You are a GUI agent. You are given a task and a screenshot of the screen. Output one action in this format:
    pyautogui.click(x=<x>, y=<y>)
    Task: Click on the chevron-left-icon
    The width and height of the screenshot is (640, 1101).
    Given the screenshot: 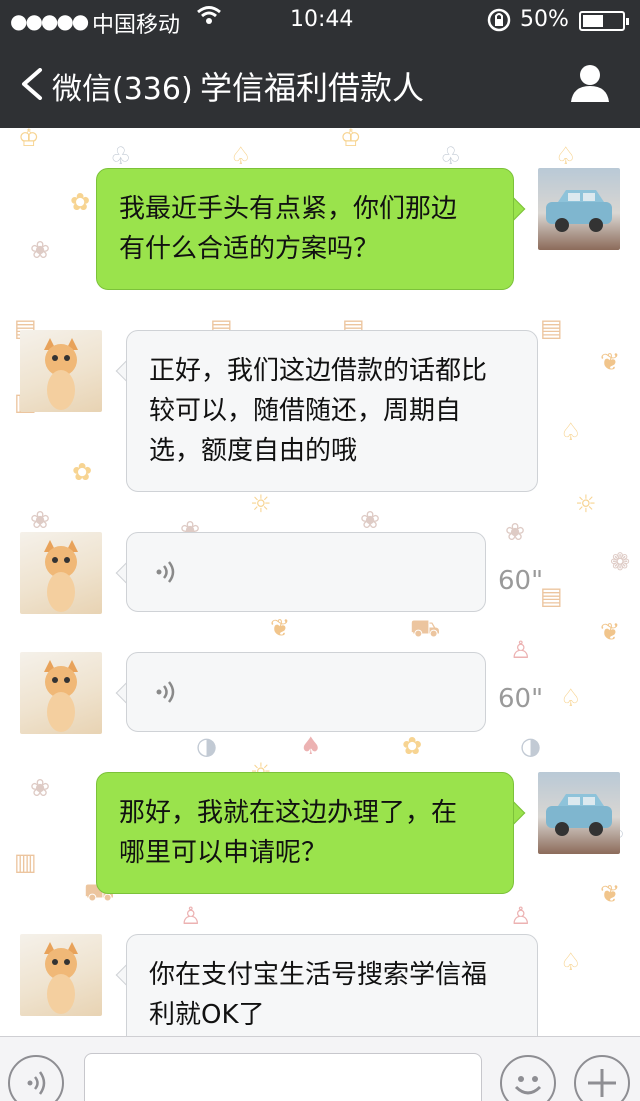 What is the action you would take?
    pyautogui.click(x=32, y=84)
    